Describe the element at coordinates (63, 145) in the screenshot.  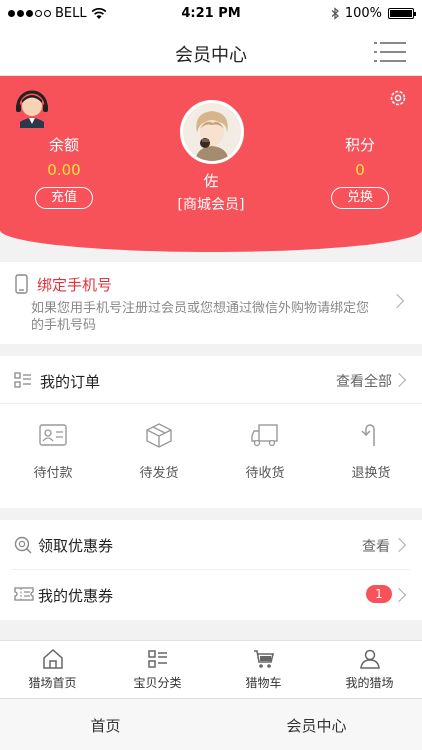
I see `balance-label: 余额` at that location.